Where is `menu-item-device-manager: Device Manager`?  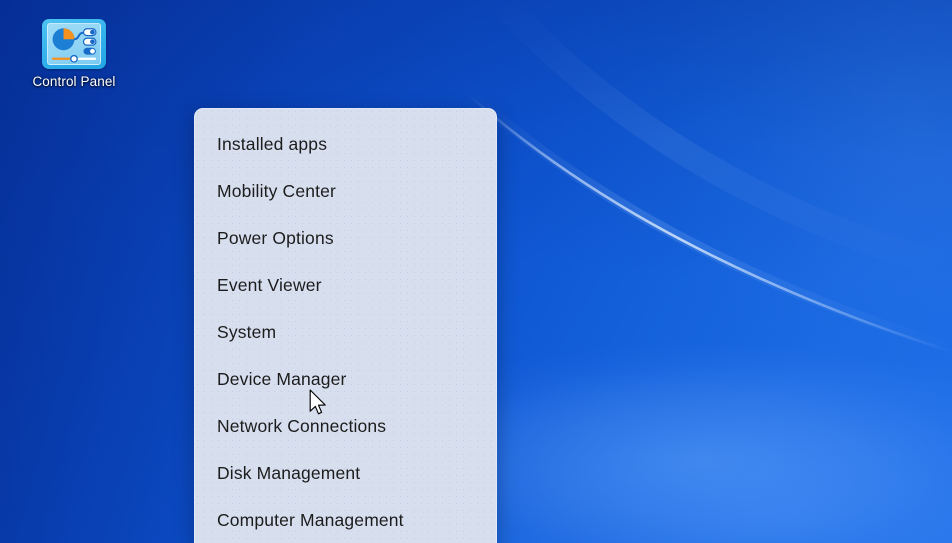 menu-item-device-manager: Device Manager is located at coordinates (345, 379).